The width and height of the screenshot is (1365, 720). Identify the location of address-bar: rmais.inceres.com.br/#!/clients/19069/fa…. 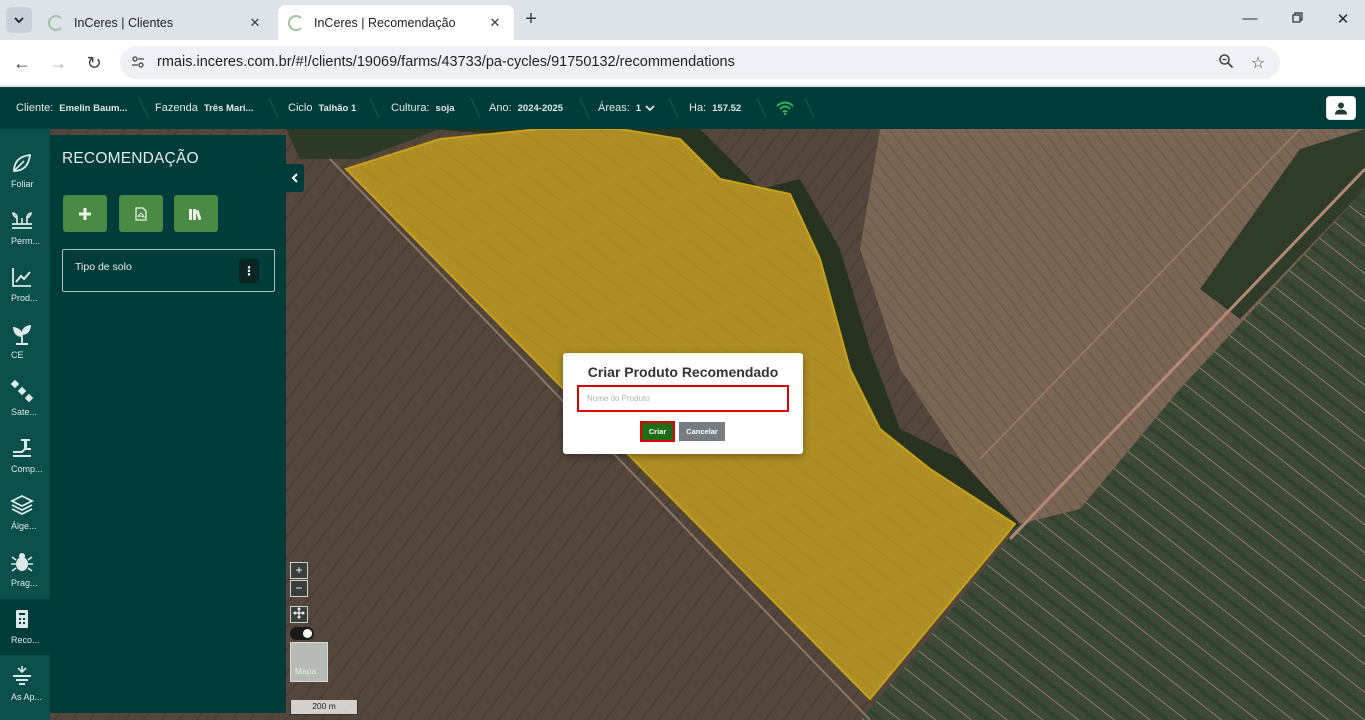
(700, 62).